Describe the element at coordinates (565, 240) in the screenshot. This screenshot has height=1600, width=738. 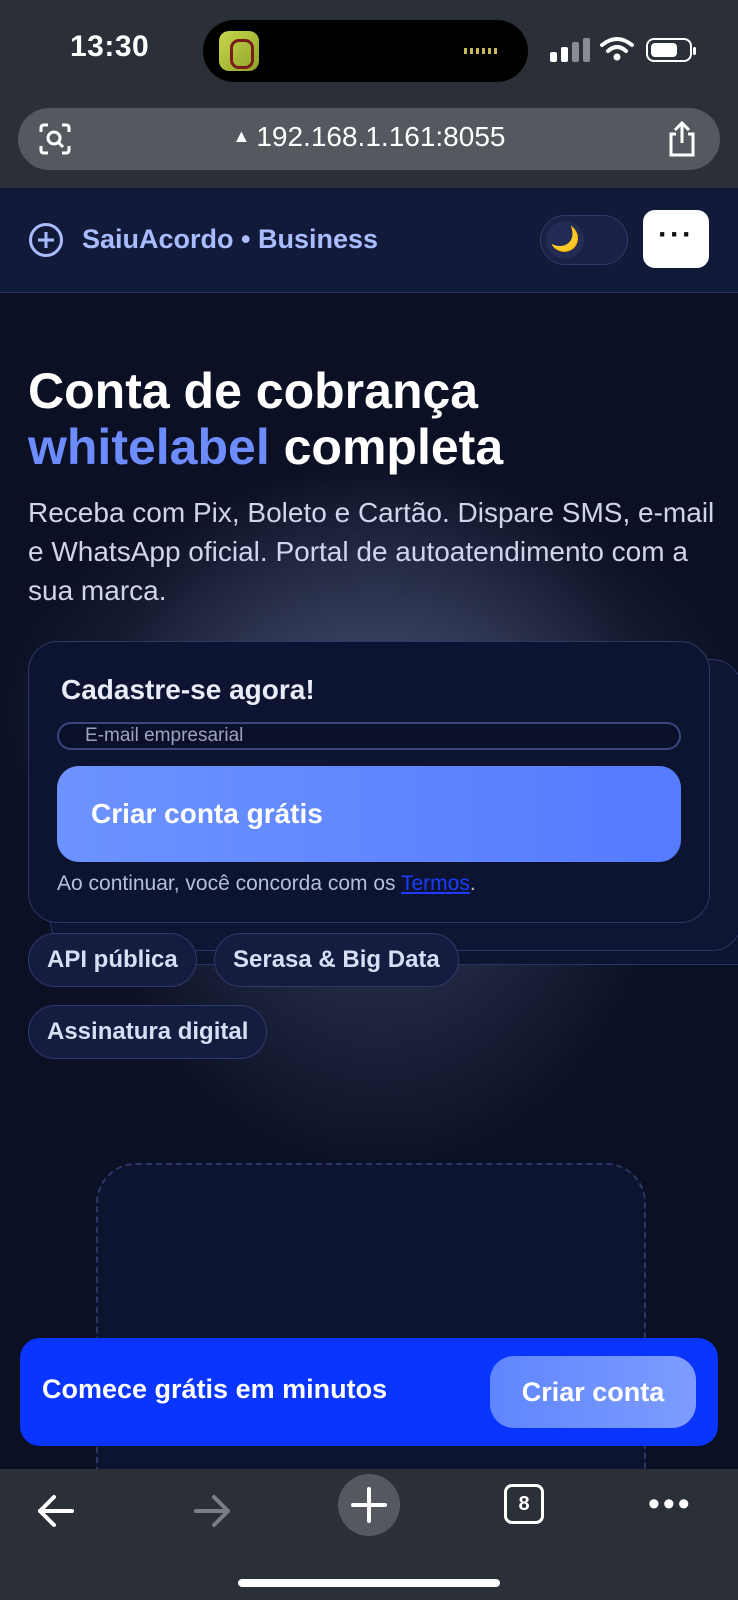
I see `moon-icon: 🌙` at that location.